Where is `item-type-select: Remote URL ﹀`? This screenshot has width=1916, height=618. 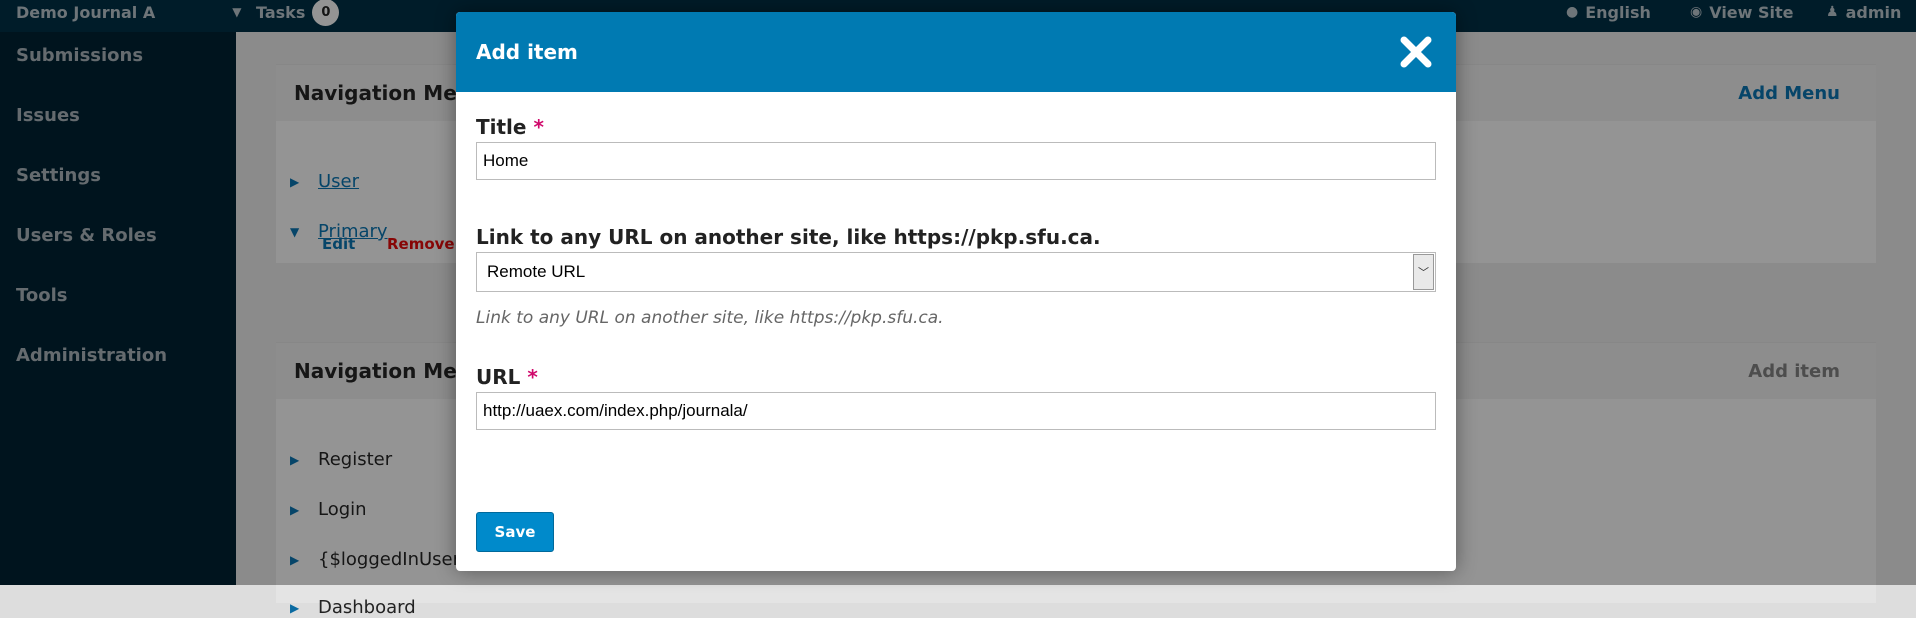
item-type-select: Remote URL ﹀ is located at coordinates (956, 272).